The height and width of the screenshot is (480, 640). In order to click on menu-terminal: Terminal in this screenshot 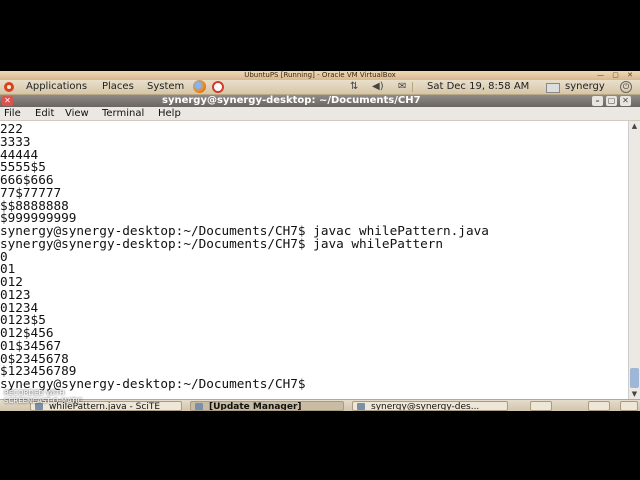, I will do `click(123, 113)`.